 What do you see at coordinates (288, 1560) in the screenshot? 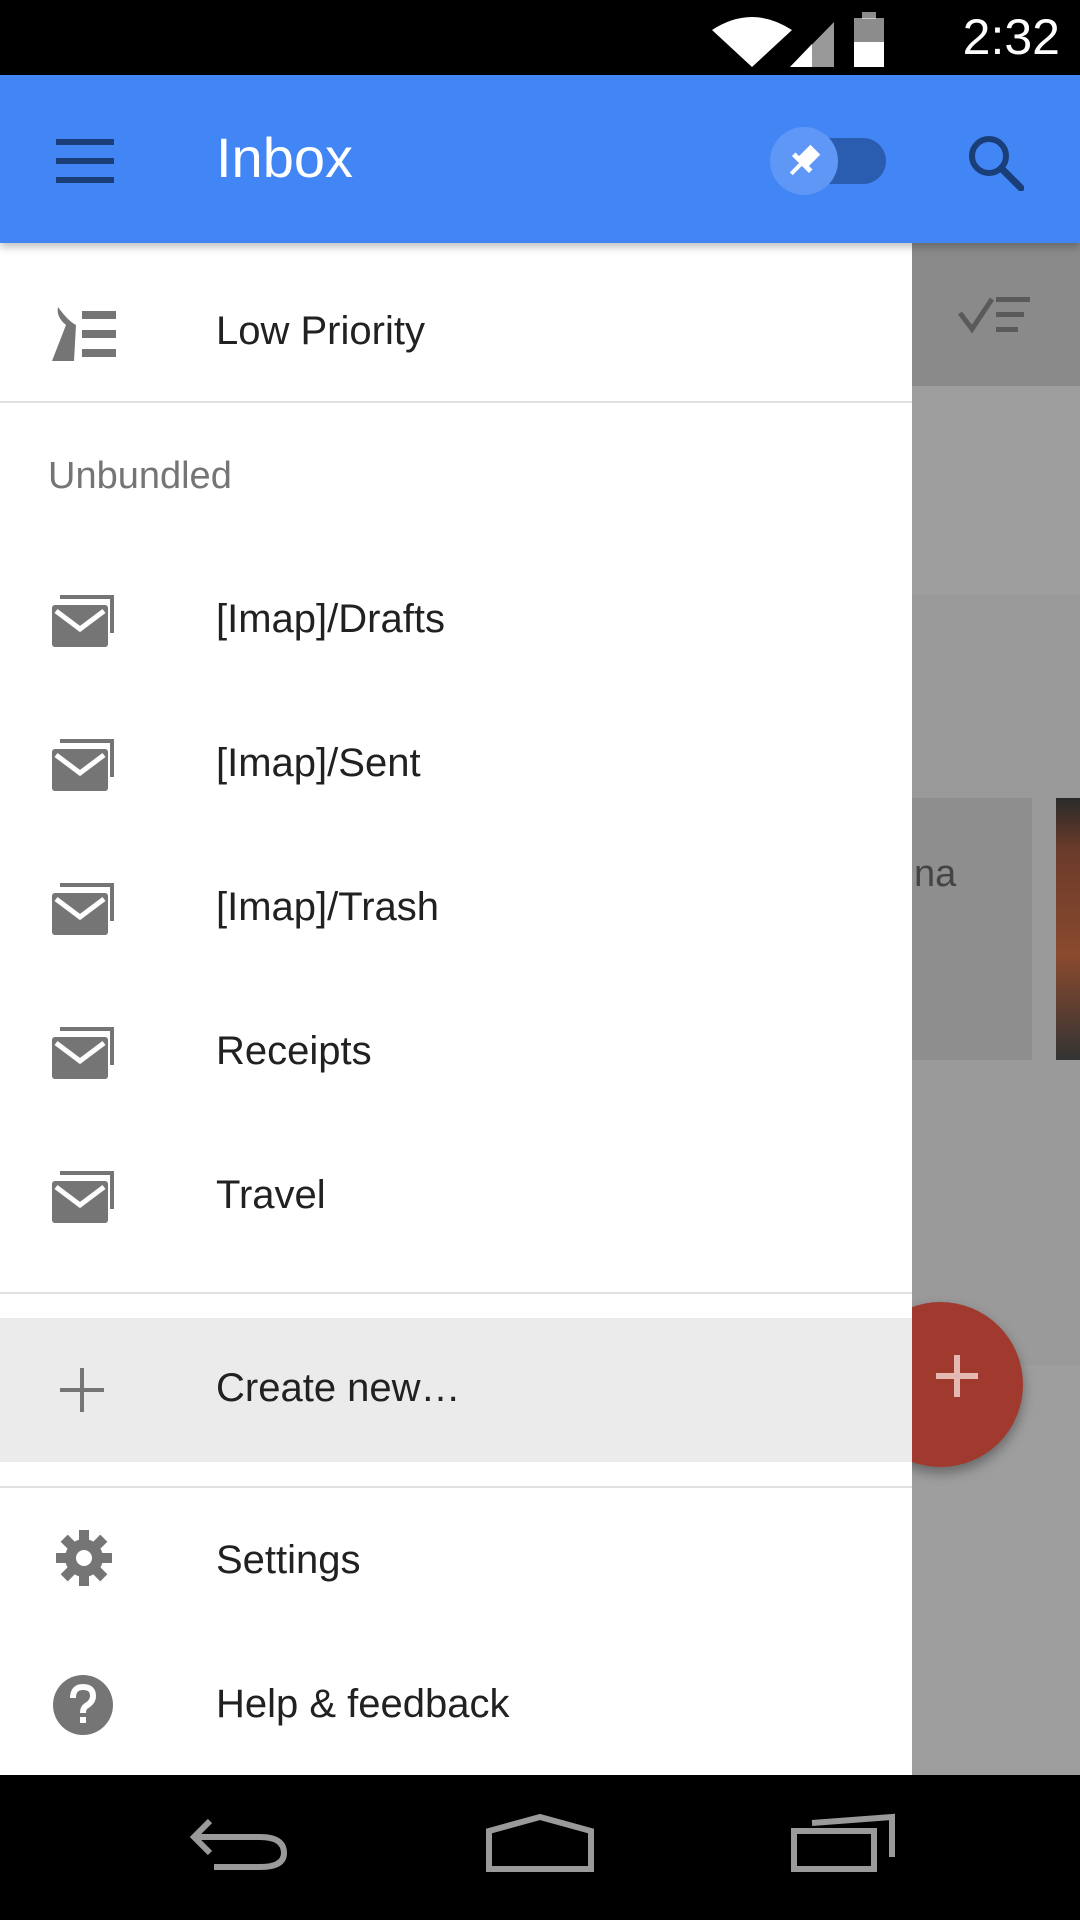
I see `drawer-item-label: Settings` at bounding box center [288, 1560].